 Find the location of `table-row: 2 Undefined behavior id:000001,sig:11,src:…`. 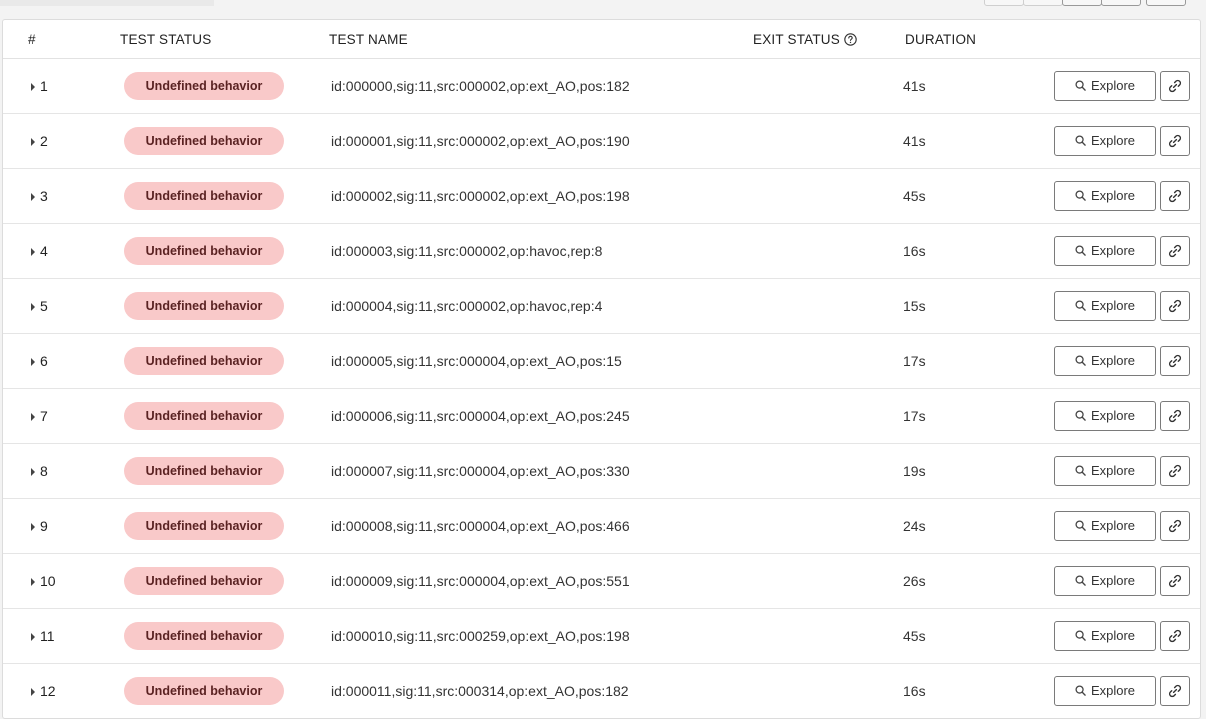

table-row: 2 Undefined behavior id:000001,sig:11,src:… is located at coordinates (601, 141).